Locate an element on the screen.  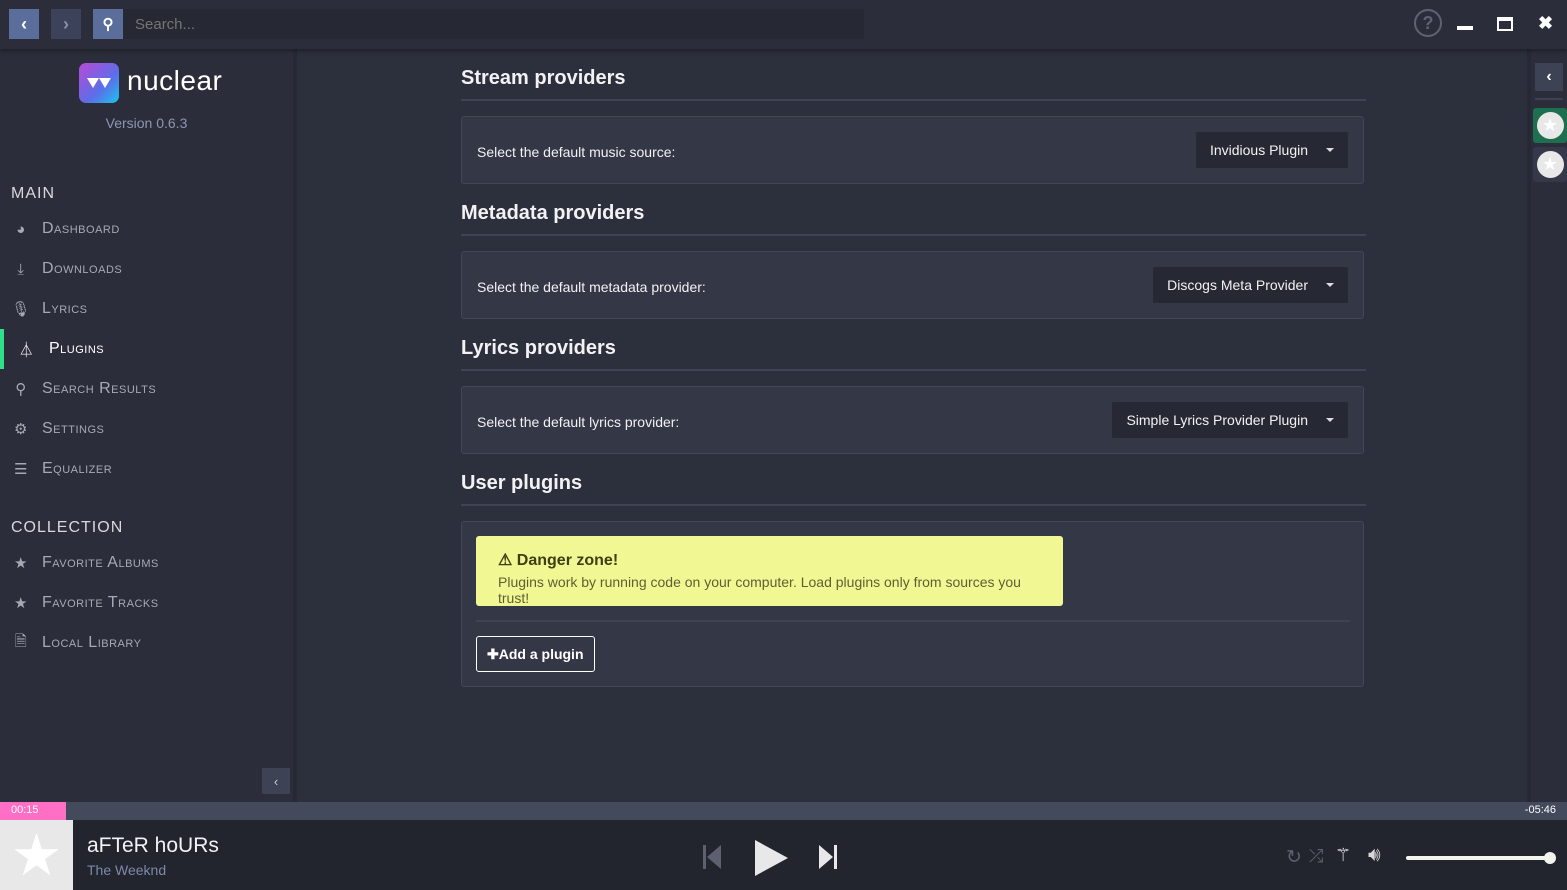
sidebar-item-downloads: ⤓ Downloads is located at coordinates (146, 269).